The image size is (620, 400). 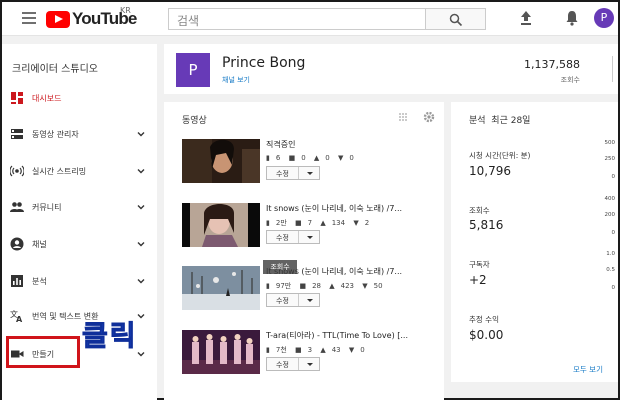 What do you see at coordinates (429, 117) in the screenshot?
I see `gear-icon` at bounding box center [429, 117].